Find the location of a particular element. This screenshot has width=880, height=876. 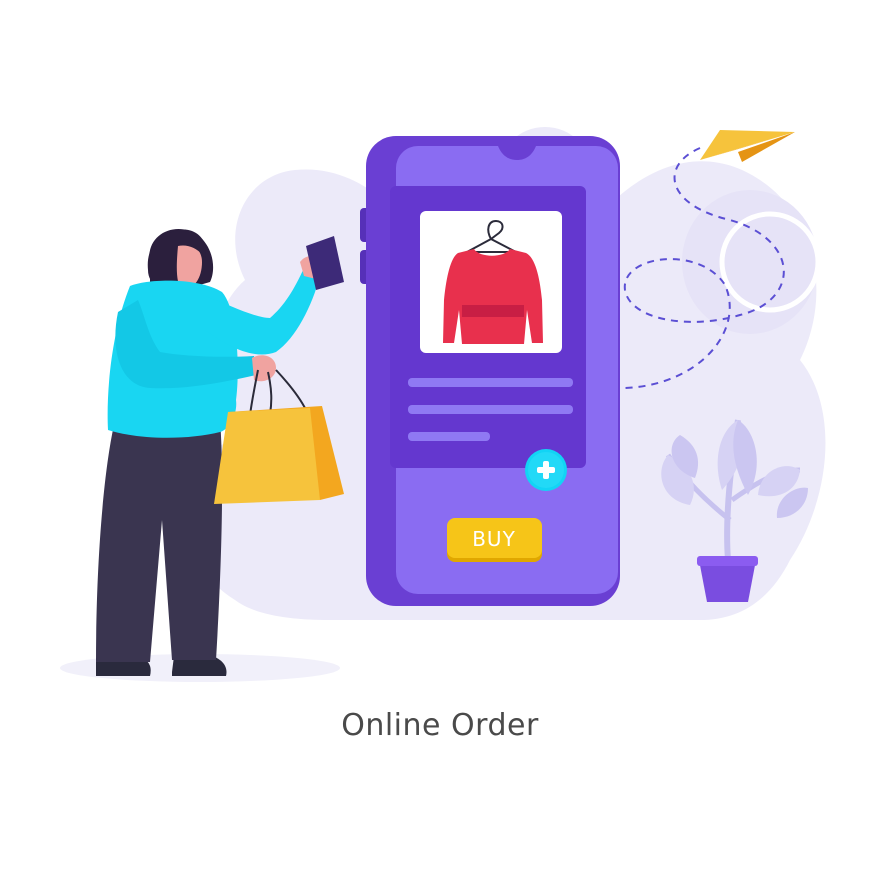

plus-icon is located at coordinates (546, 470).